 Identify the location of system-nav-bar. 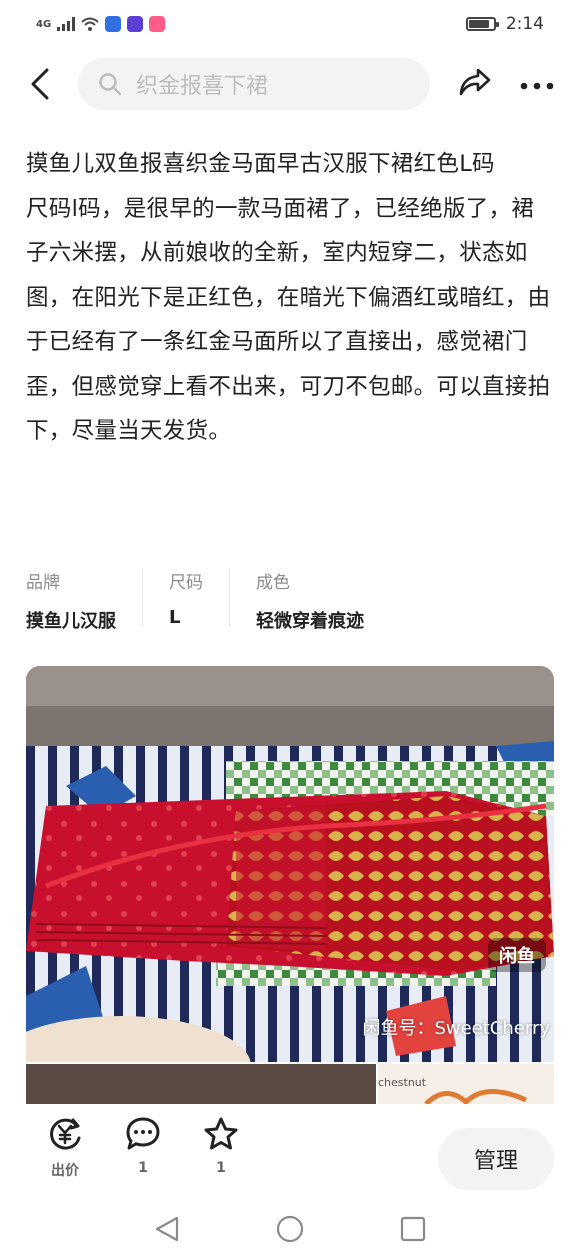
(290, 1228).